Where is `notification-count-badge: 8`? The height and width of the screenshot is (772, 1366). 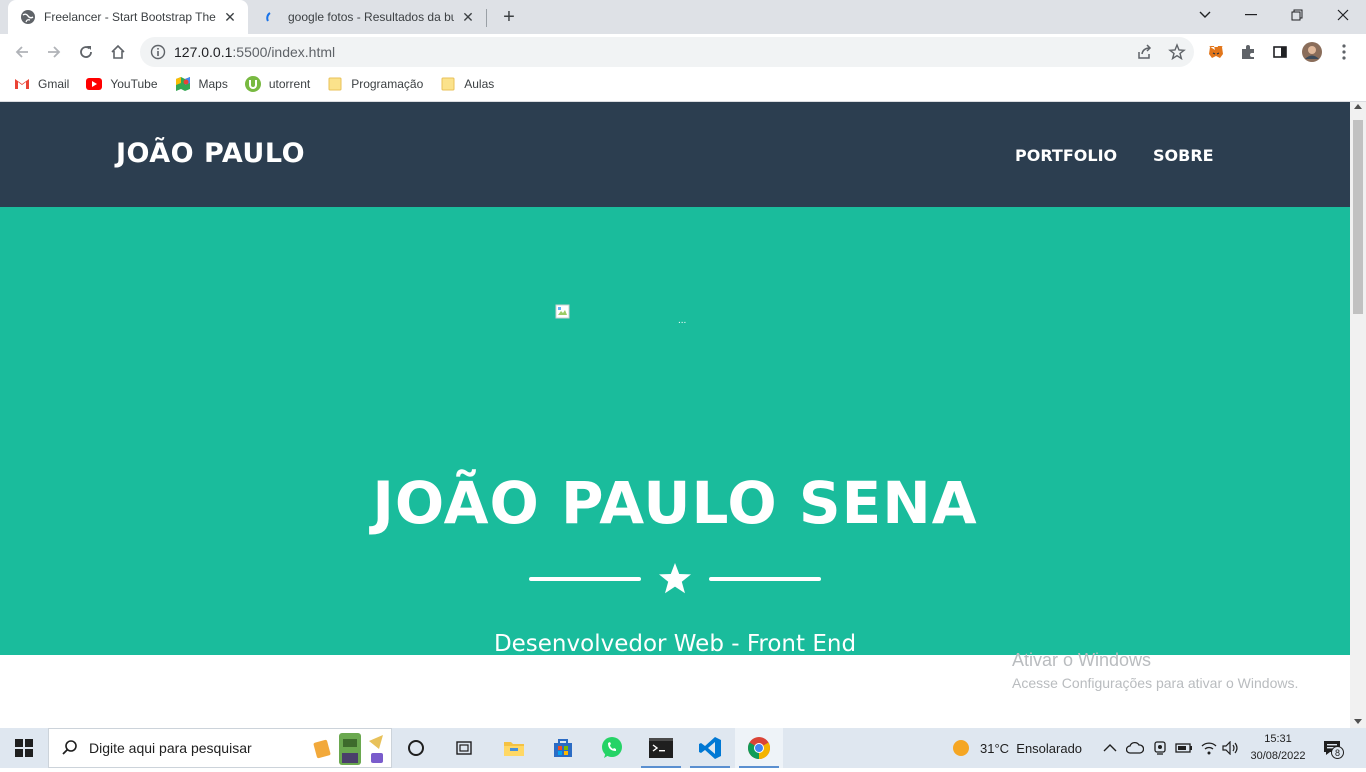 notification-count-badge: 8 is located at coordinates (1337, 752).